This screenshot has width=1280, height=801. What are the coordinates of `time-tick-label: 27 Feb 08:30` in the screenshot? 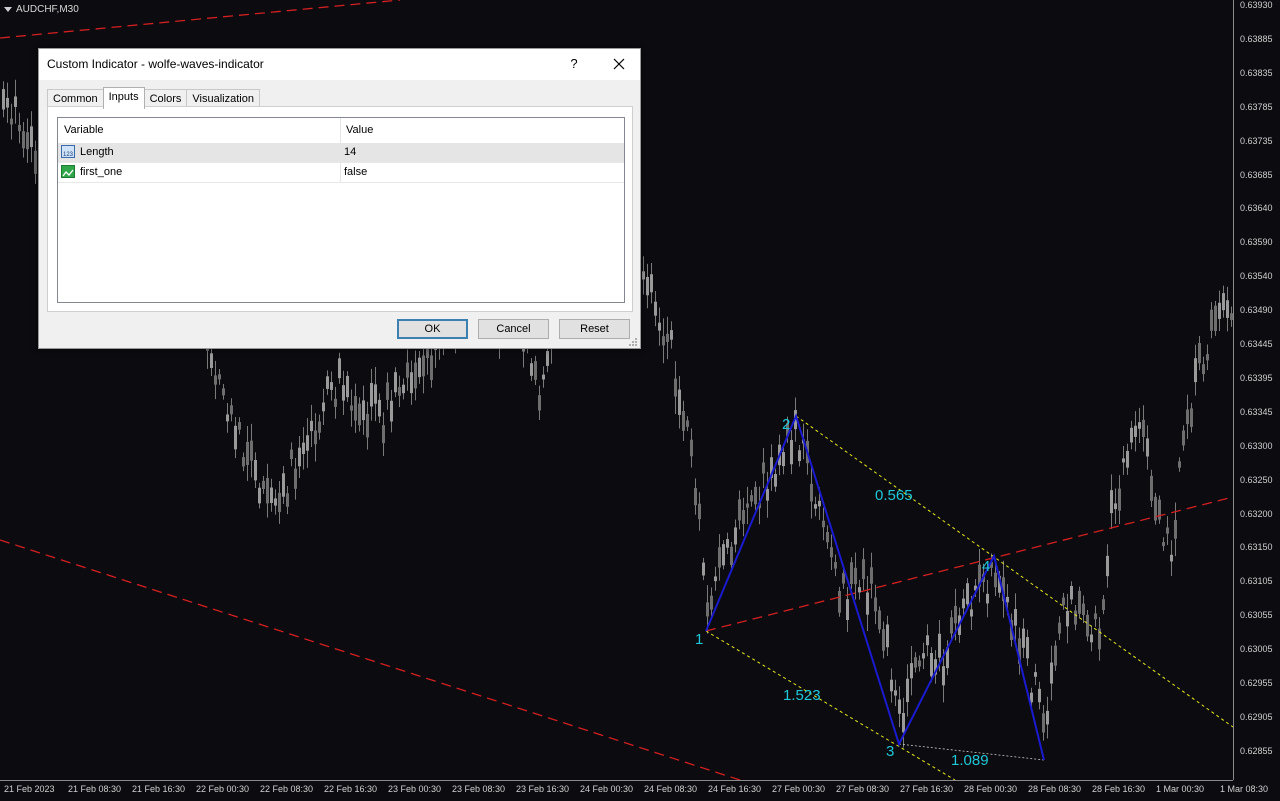 It's located at (863, 789).